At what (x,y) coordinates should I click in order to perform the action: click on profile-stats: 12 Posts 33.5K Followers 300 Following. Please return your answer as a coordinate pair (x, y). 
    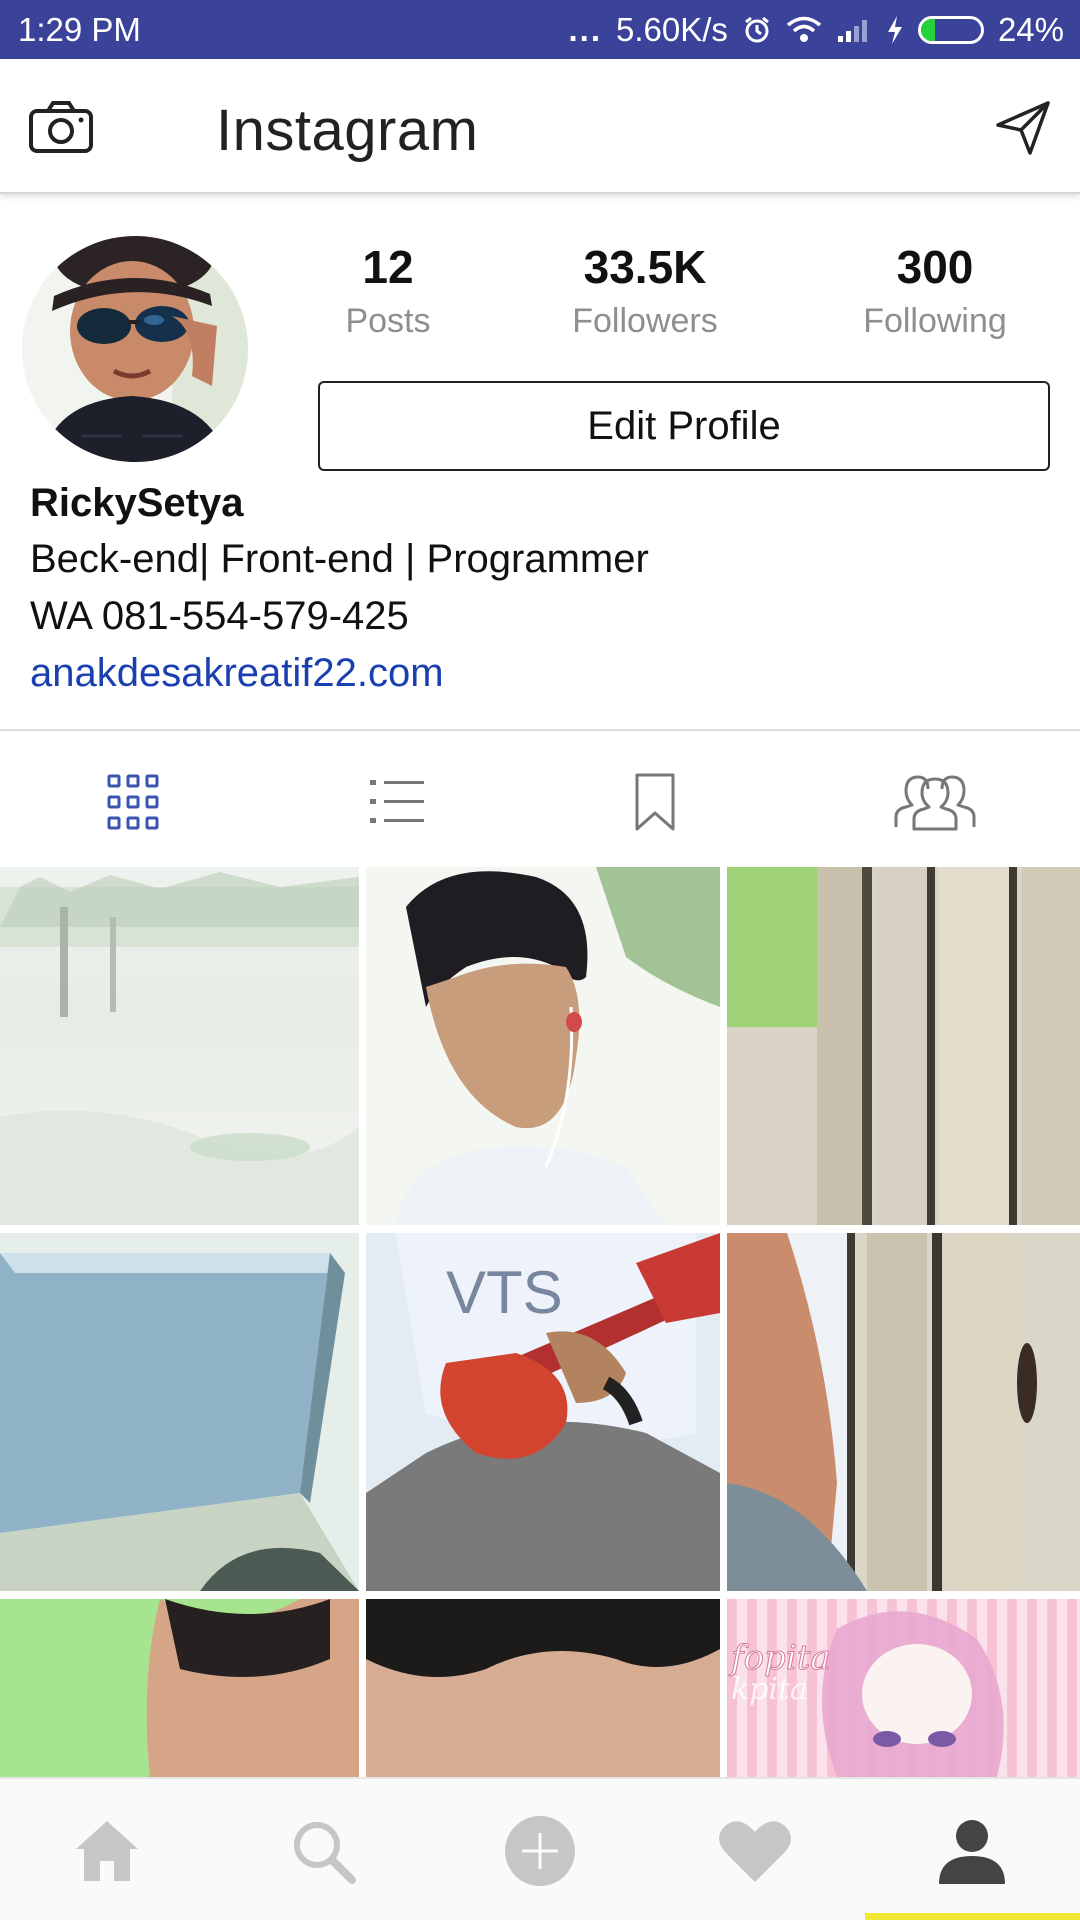
    Looking at the image, I should click on (683, 295).